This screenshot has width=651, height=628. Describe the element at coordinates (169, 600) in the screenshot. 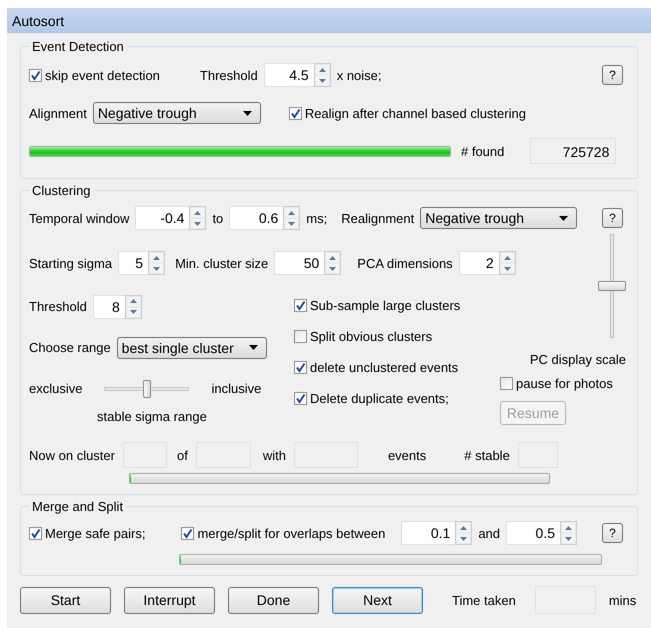

I see `push-button: Interrupt` at that location.